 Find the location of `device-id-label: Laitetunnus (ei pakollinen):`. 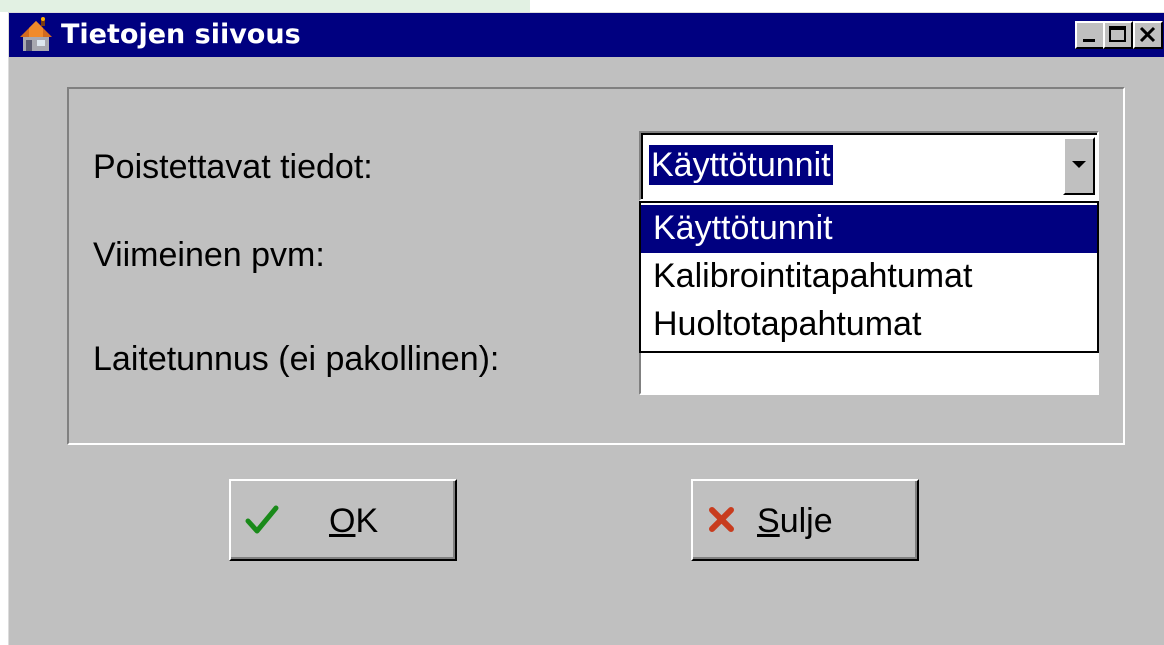

device-id-label: Laitetunnus (ei pakollinen): is located at coordinates (296, 359).